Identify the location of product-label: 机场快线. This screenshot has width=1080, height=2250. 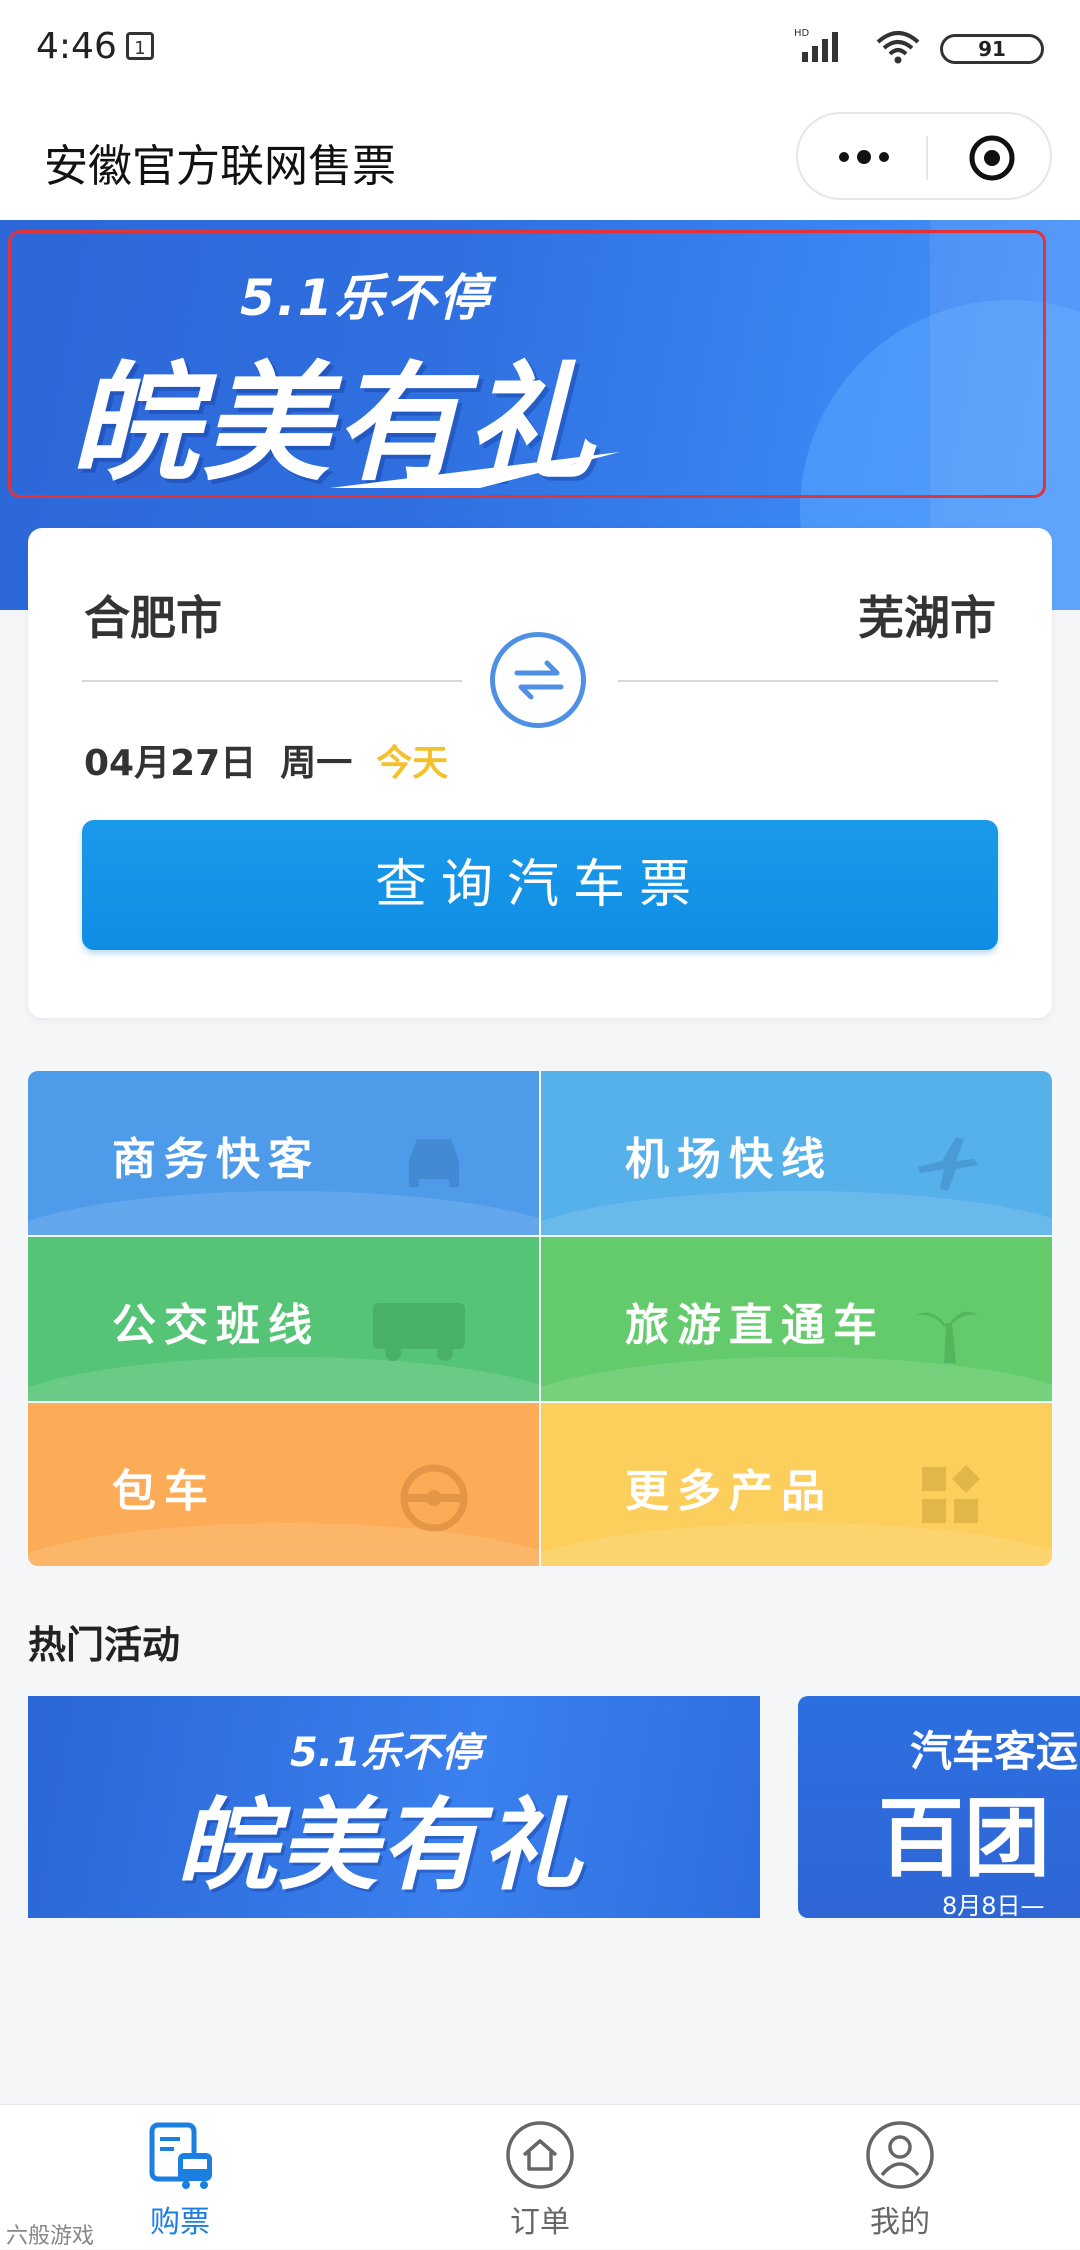
(729, 1159).